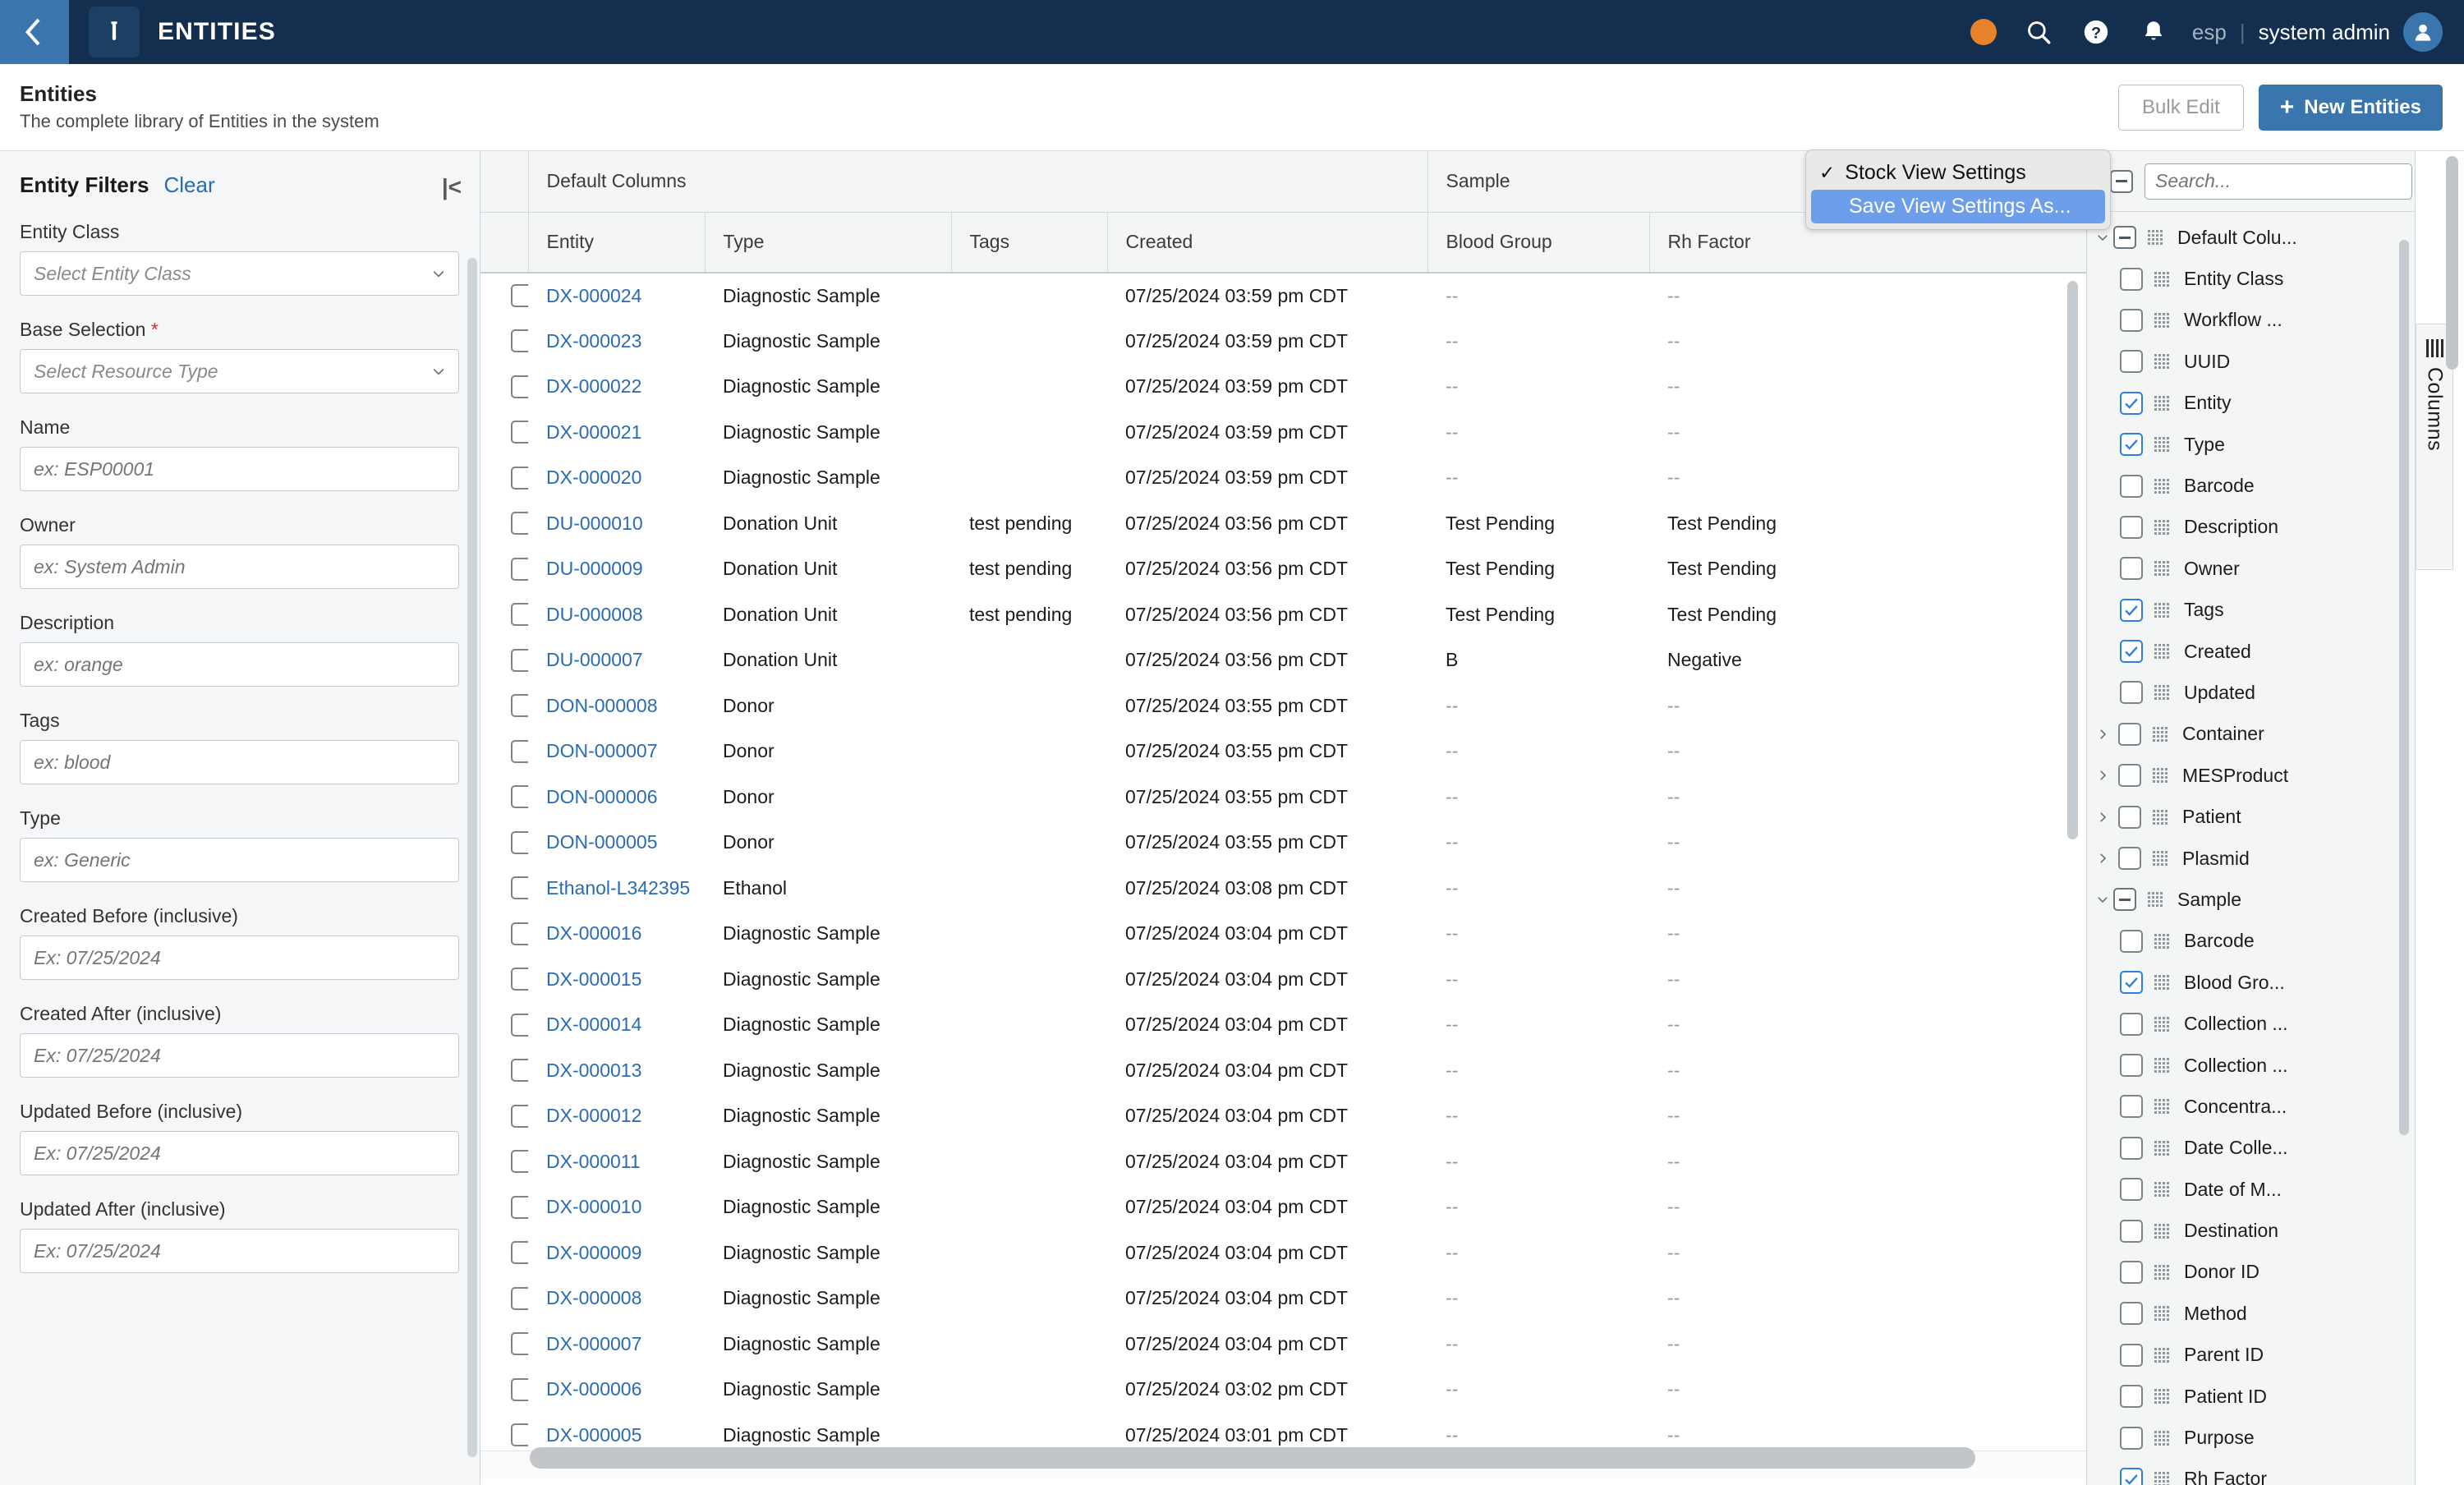 The image size is (2464, 1485). I want to click on row-entity-cell: DX-000010, so click(616, 1207).